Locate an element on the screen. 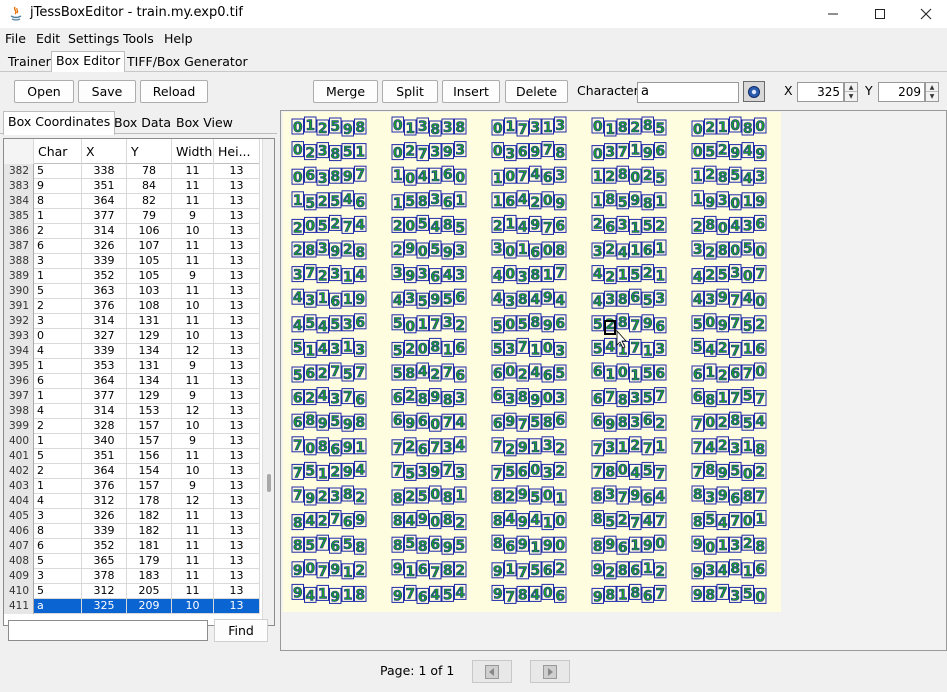 The height and width of the screenshot is (692, 947). x-coordinate-input: 325 is located at coordinates (820, 92).